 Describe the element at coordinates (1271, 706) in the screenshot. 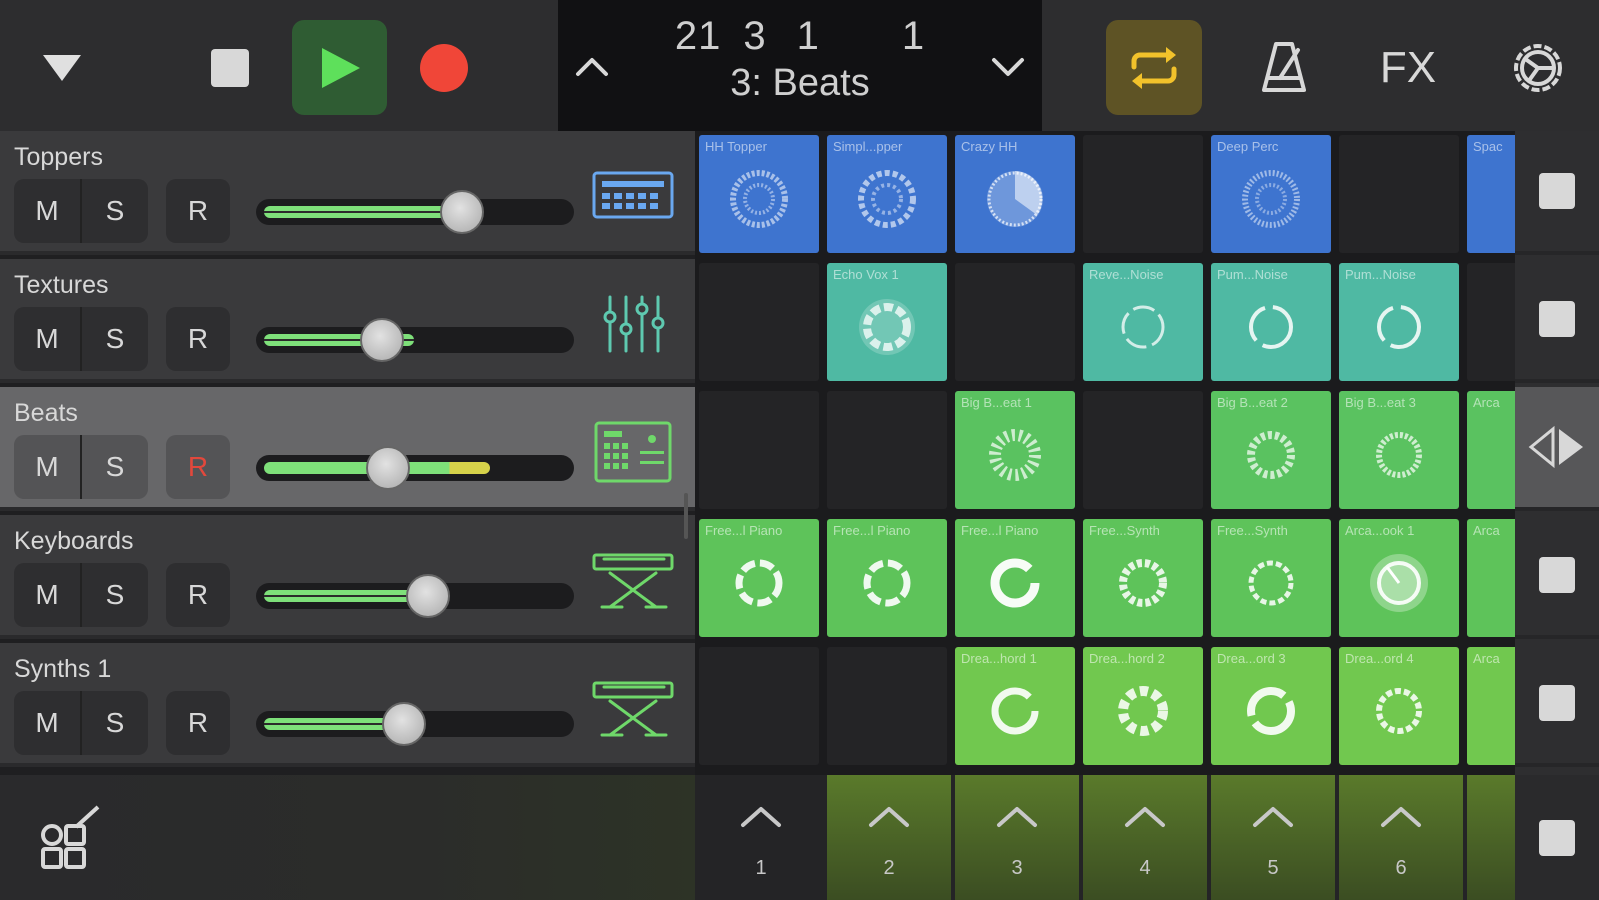

I see `loop-cell: Drea...ord 3` at that location.